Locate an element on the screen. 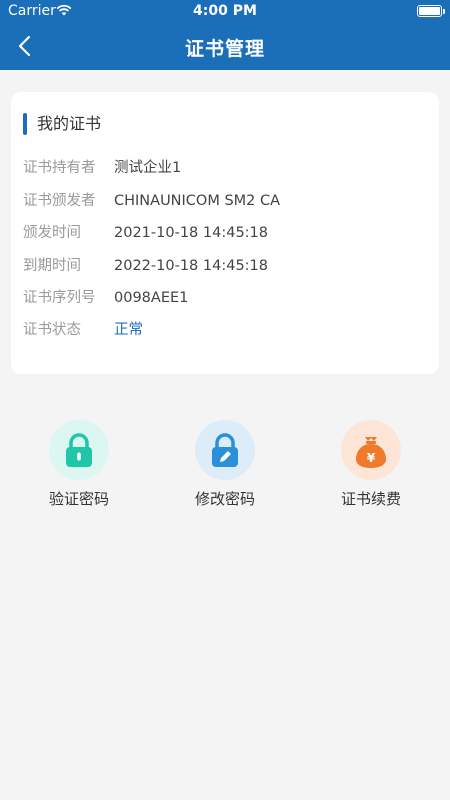 The height and width of the screenshot is (800, 450). change-password-label: 修改密码 is located at coordinates (224, 499).